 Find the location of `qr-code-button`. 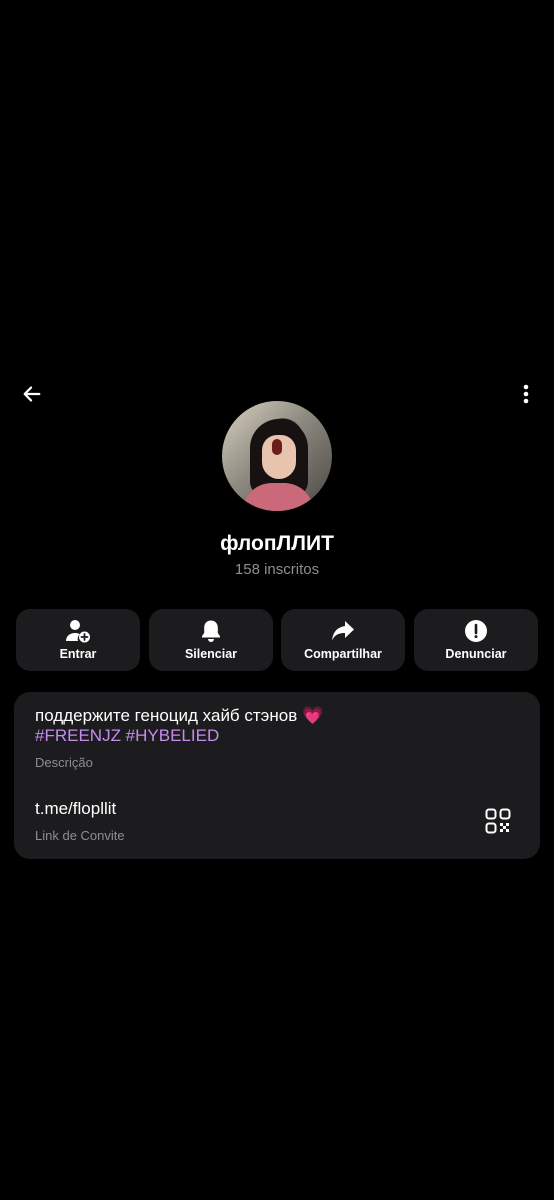

qr-code-button is located at coordinates (498, 821).